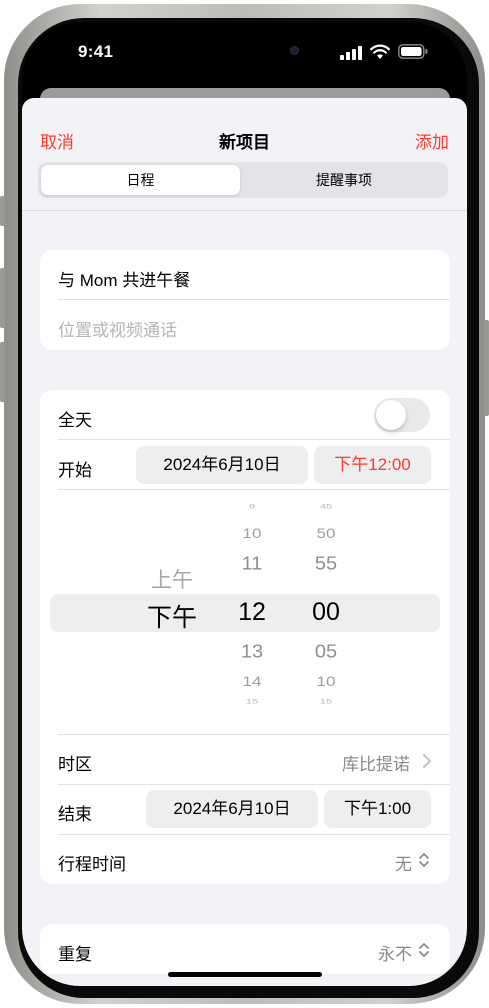 The image size is (489, 1008). I want to click on allday-toggle, so click(402, 415).